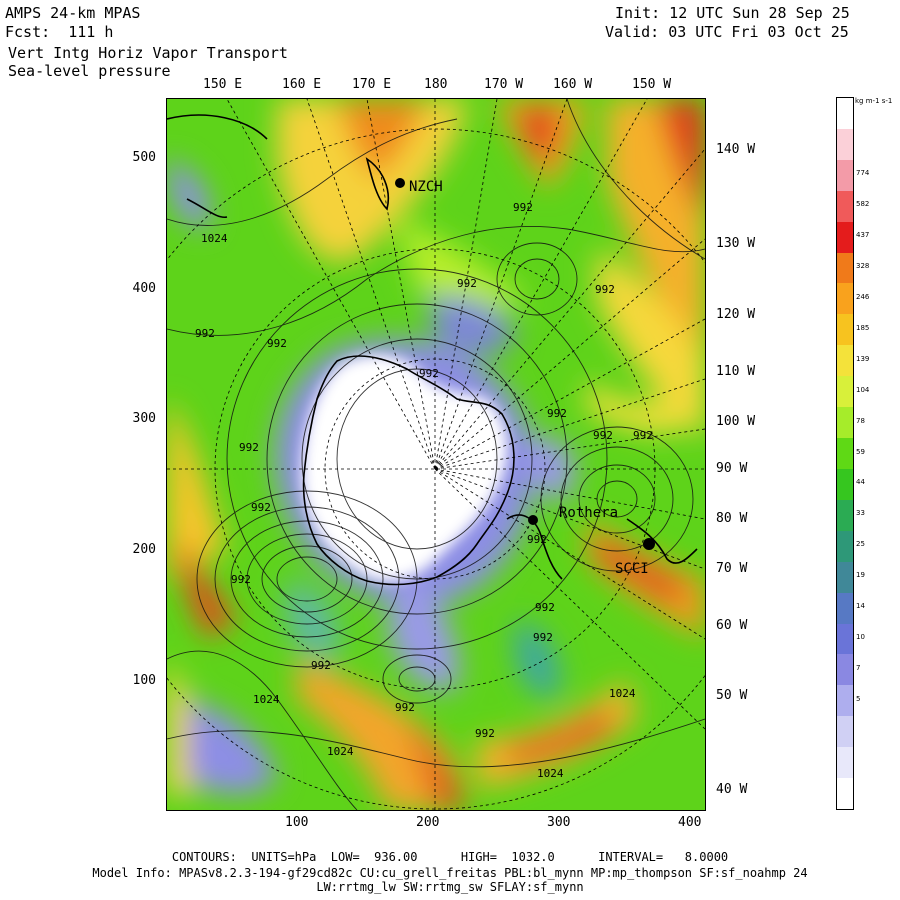 The height and width of the screenshot is (900, 900). What do you see at coordinates (297, 822) in the screenshot?
I see `x-axis-label: 100` at bounding box center [297, 822].